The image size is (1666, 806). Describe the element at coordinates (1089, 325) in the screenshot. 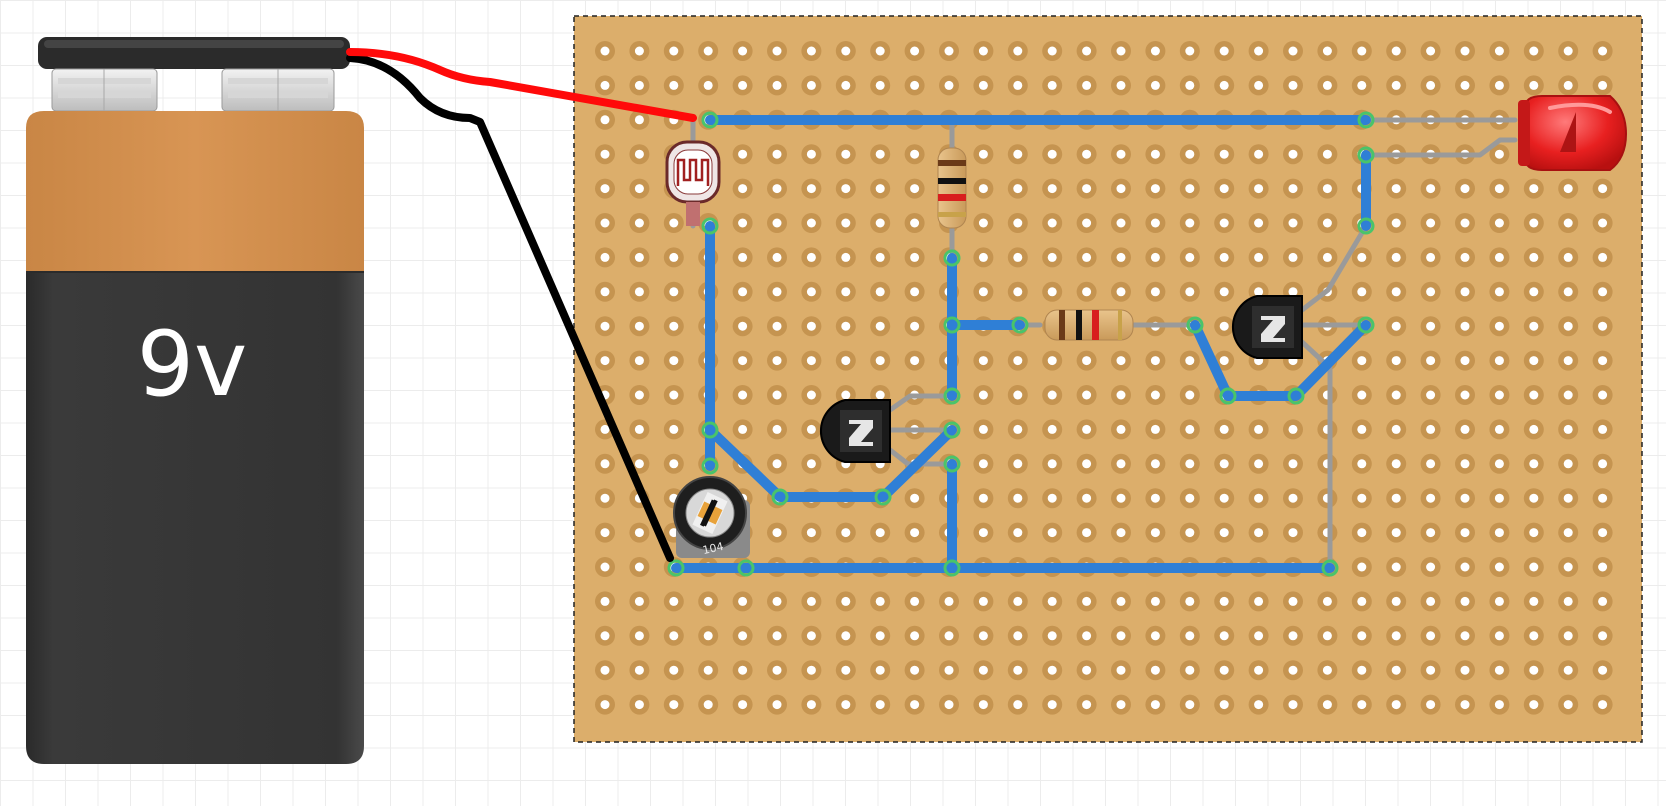

I see `resistor-horizontal` at that location.